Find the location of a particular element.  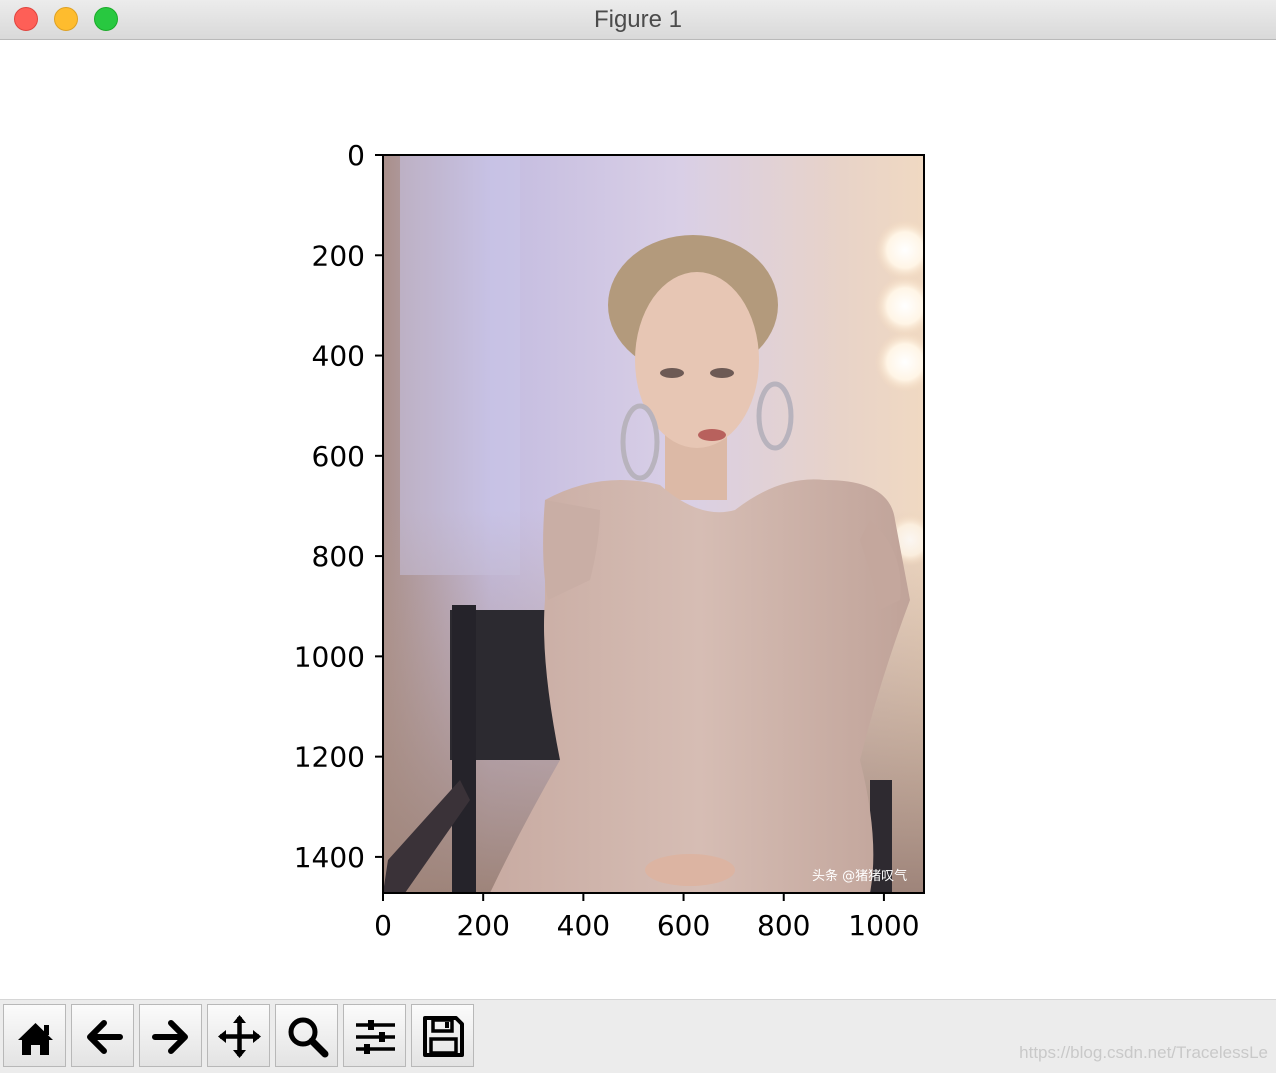

zoom-button is located at coordinates (306, 1035).